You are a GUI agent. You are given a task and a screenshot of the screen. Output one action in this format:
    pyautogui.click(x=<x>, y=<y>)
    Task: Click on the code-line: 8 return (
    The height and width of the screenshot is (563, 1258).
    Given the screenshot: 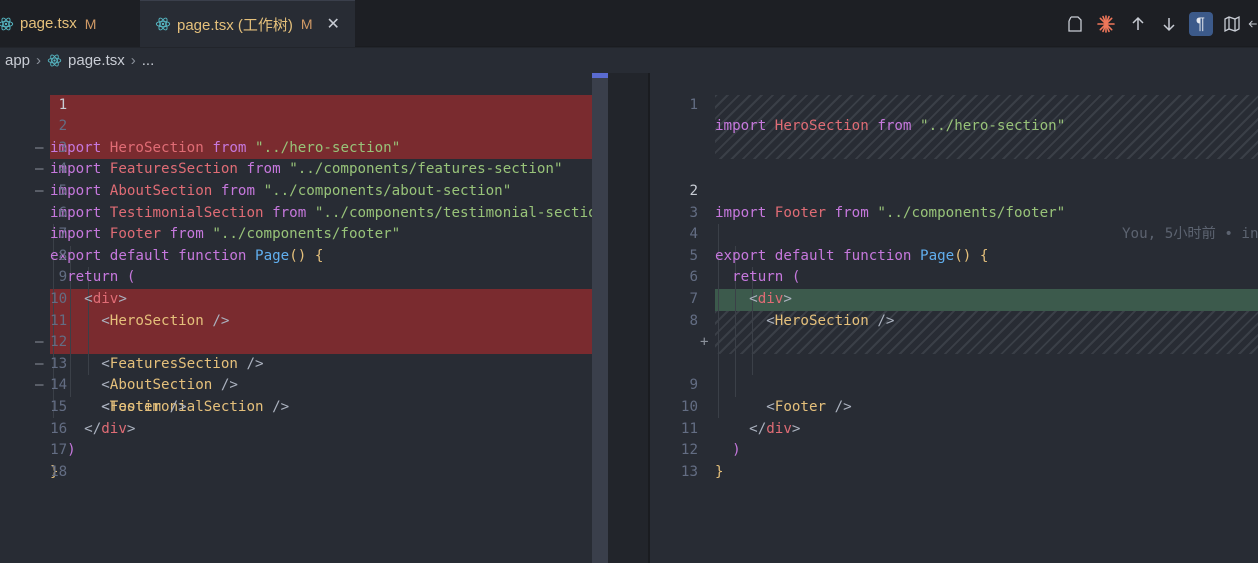 What is the action you would take?
    pyautogui.click(x=304, y=255)
    